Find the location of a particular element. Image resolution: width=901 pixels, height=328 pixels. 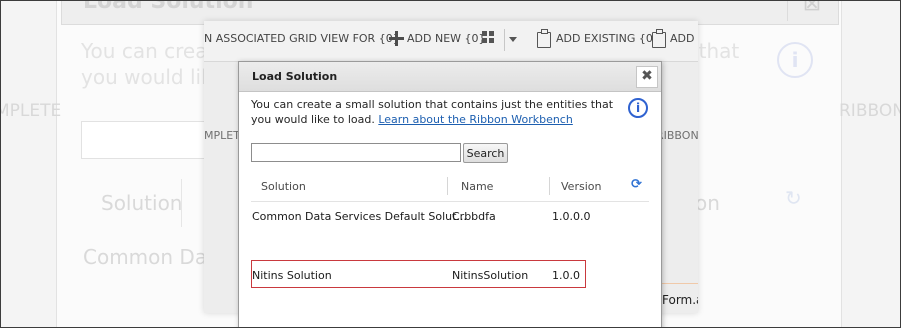

midlayer-side-text-left: MPLET is located at coordinates (222, 135).